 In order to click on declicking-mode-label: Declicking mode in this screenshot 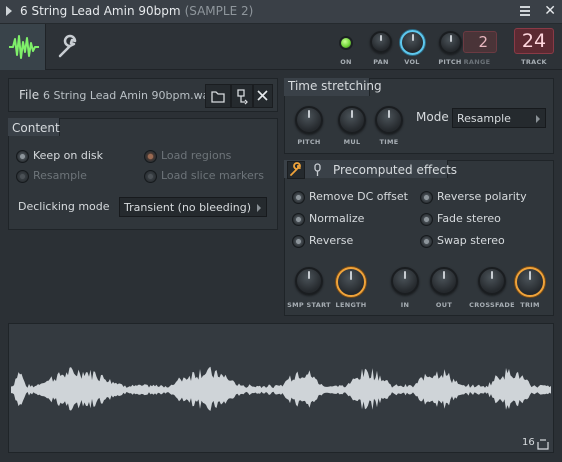, I will do `click(64, 206)`.